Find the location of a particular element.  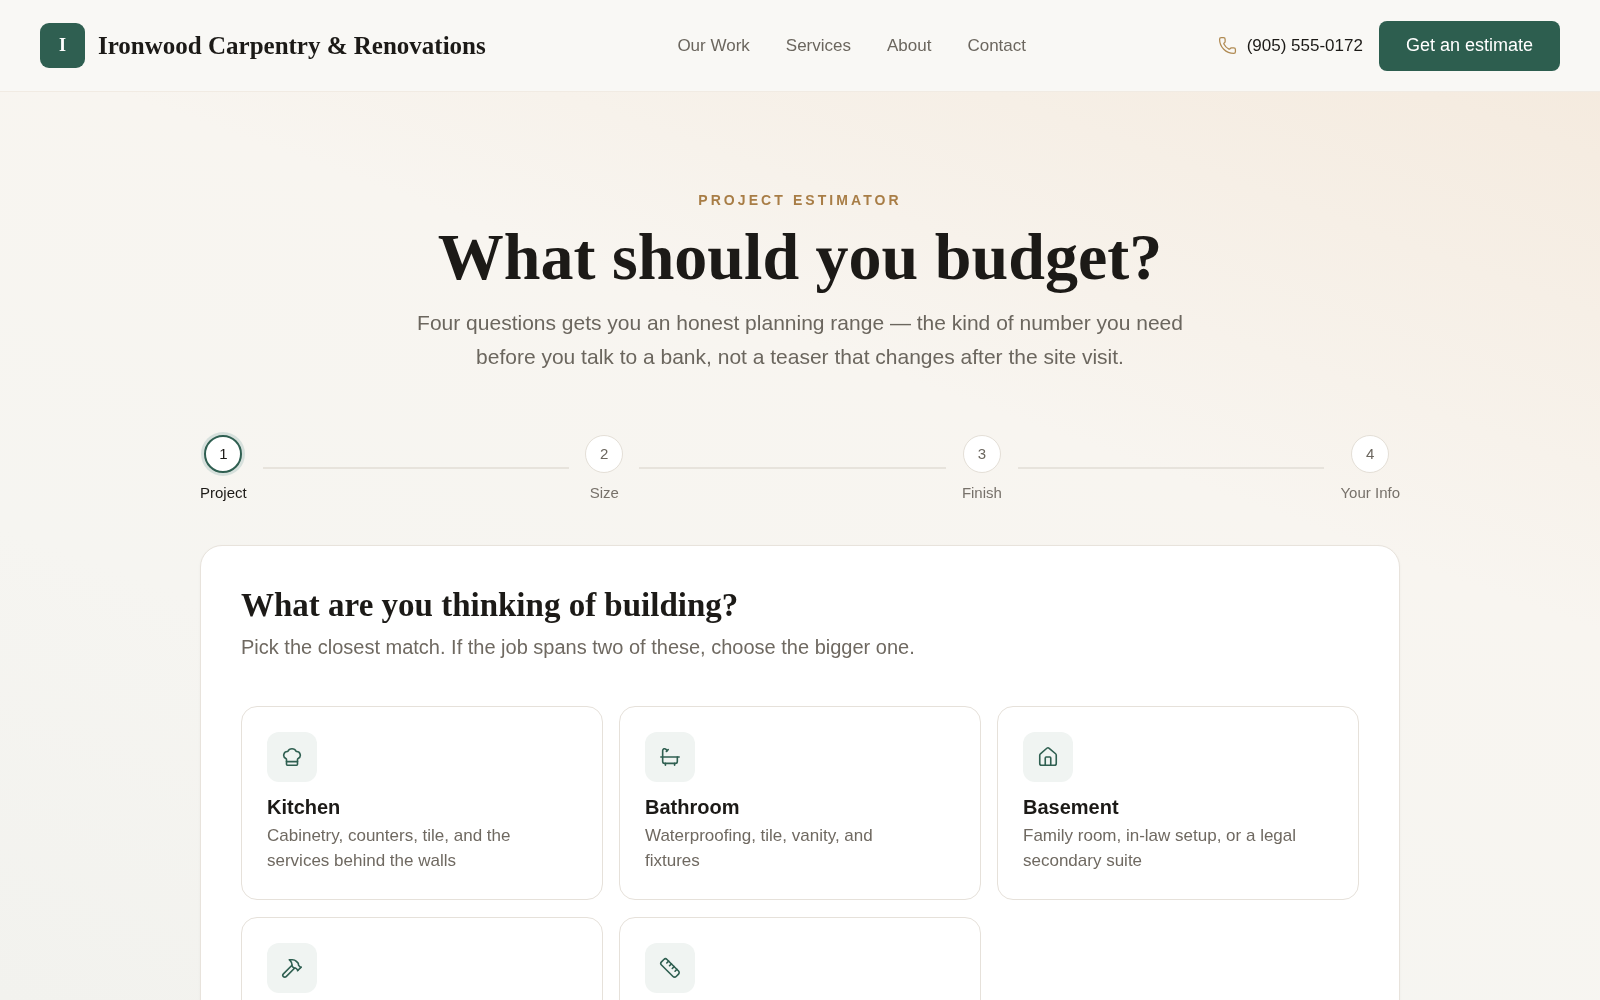

question-title: What are you thinking of building? is located at coordinates (490, 605).